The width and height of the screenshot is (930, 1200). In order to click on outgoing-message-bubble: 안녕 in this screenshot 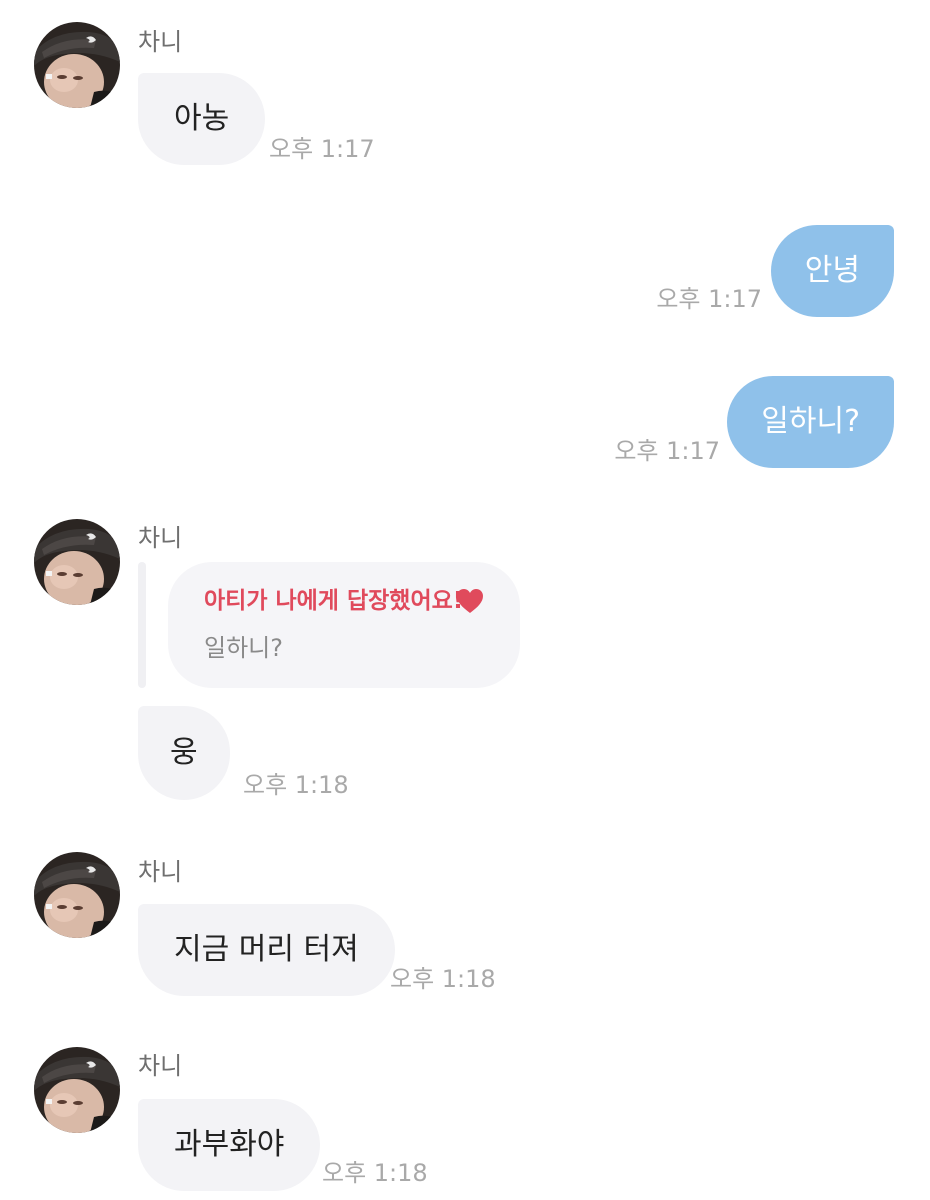, I will do `click(832, 271)`.